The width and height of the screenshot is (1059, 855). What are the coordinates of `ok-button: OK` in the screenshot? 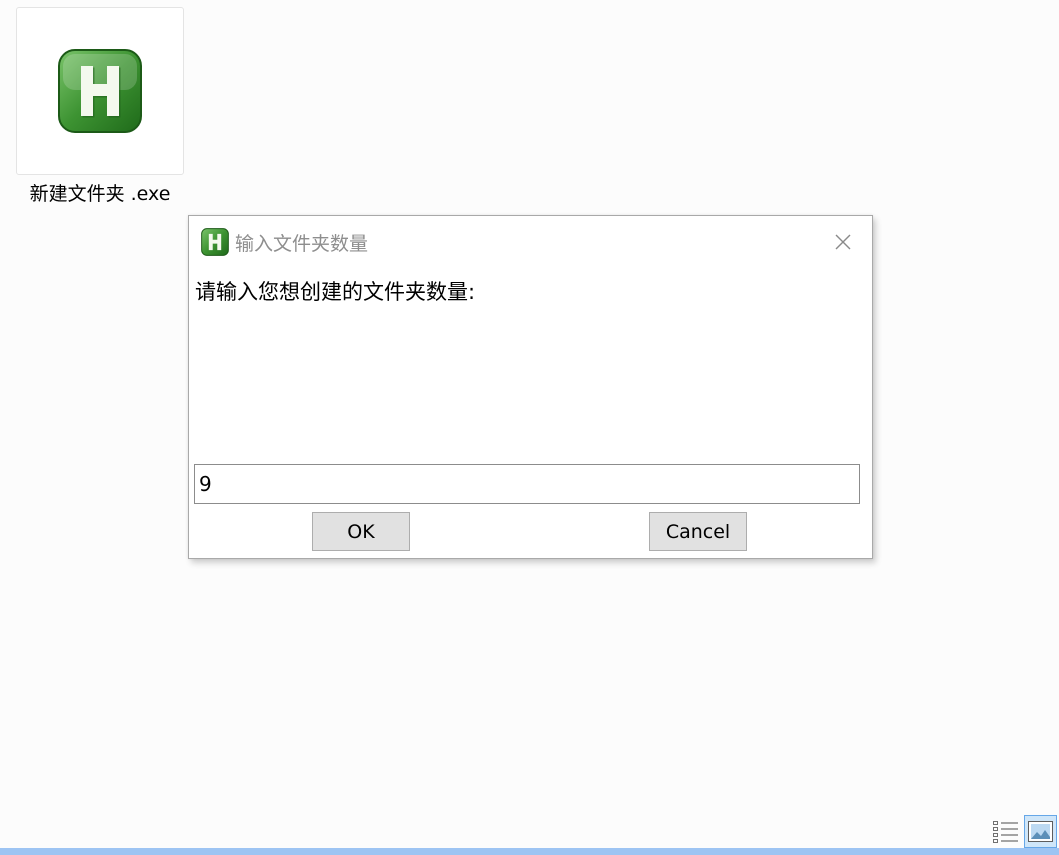 It's located at (361, 531).